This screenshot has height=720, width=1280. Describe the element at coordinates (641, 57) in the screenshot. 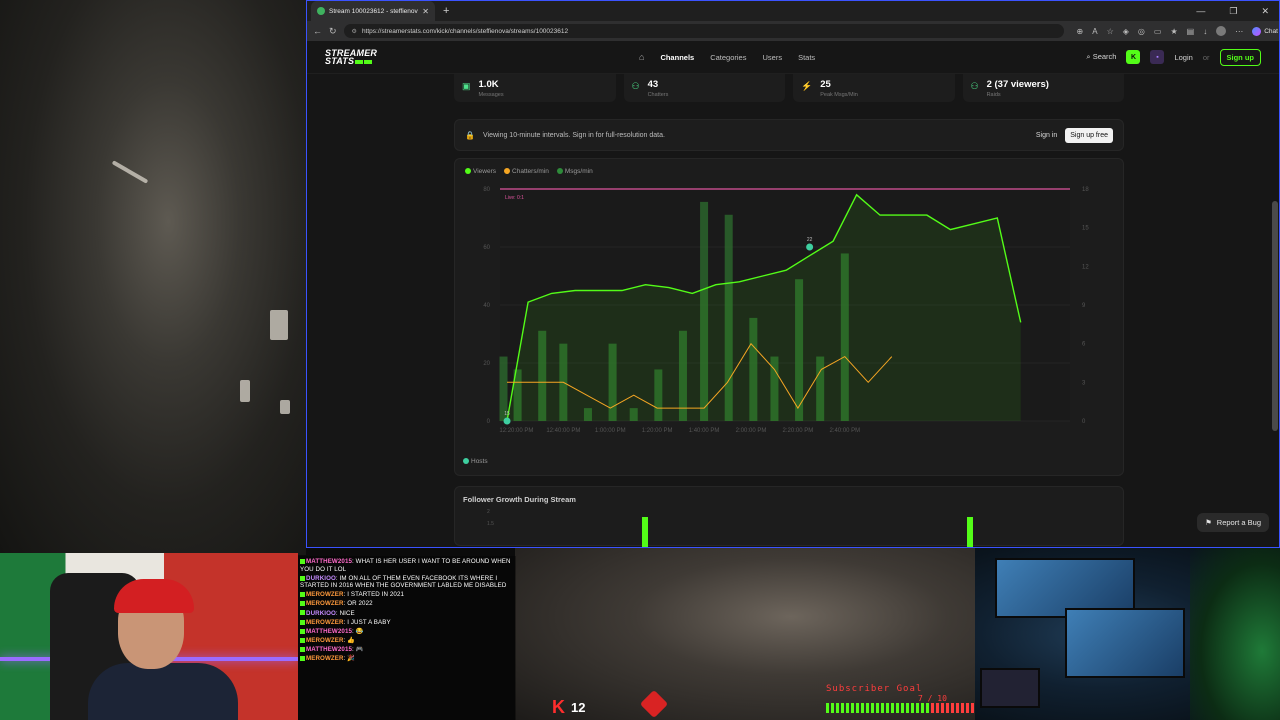

I see `home-icon: ⌂` at that location.